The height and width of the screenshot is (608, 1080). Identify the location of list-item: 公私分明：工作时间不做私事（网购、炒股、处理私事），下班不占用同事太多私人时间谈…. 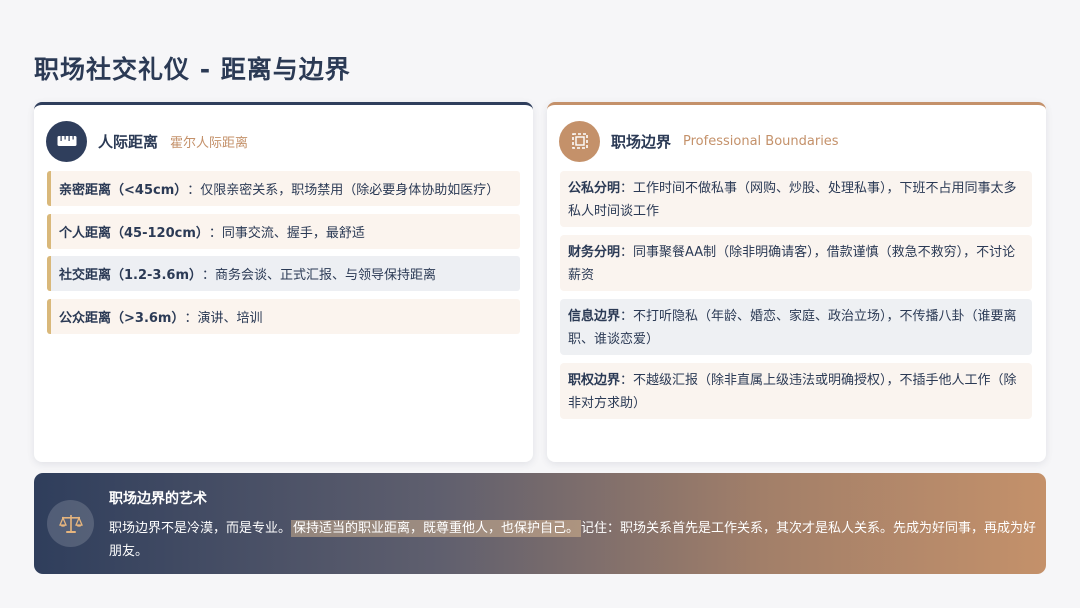
(796, 199).